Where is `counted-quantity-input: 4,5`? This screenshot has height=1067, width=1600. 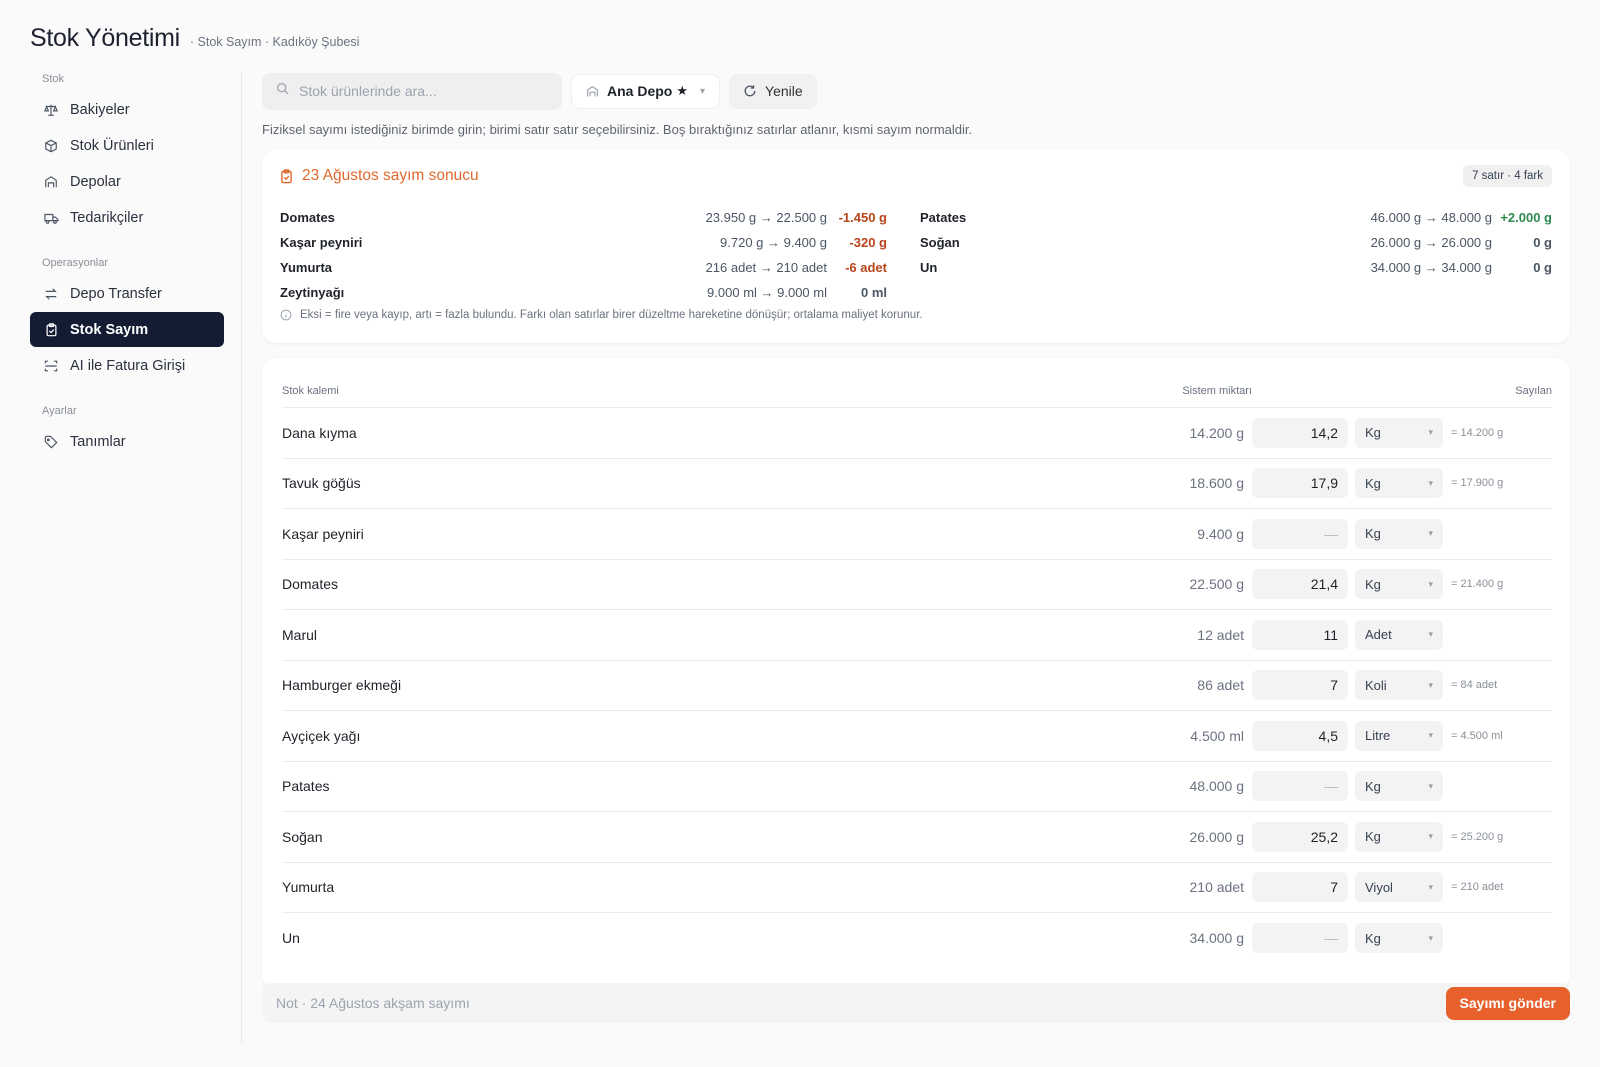
counted-quantity-input: 4,5 is located at coordinates (1300, 735).